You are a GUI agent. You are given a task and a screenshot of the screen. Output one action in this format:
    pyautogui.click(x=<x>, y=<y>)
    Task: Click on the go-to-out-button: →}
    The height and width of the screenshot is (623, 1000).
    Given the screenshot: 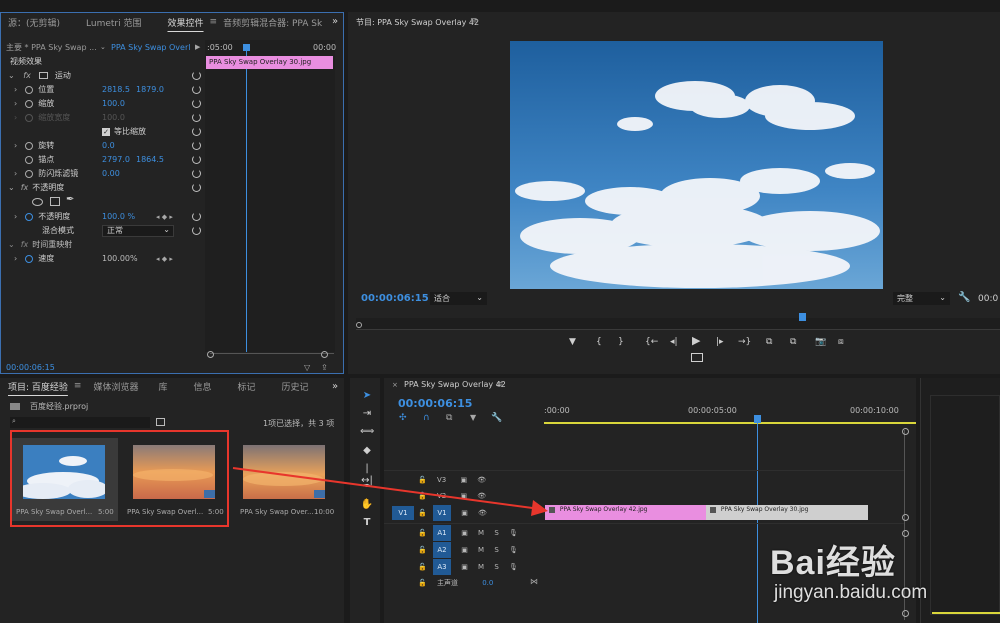 What is the action you would take?
    pyautogui.click(x=744, y=342)
    